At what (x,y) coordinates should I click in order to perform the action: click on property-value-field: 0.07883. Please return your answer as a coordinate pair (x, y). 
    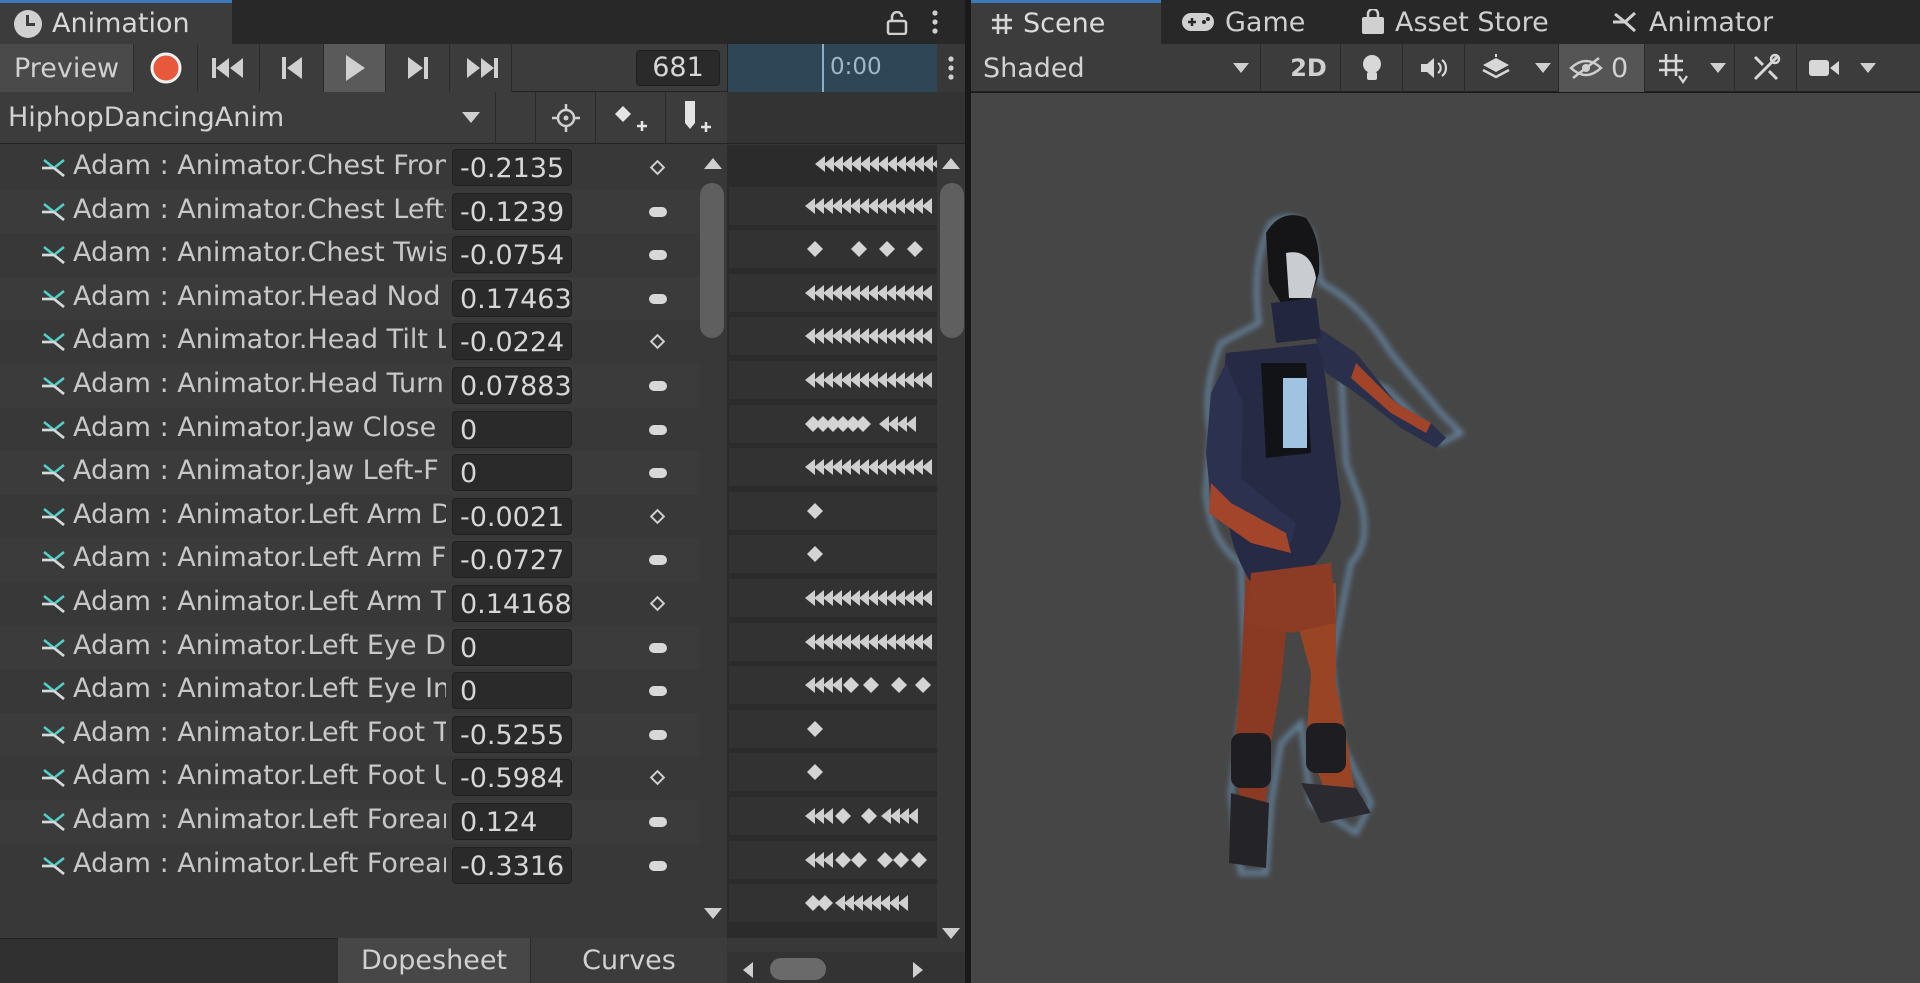
    Looking at the image, I should click on (512, 385).